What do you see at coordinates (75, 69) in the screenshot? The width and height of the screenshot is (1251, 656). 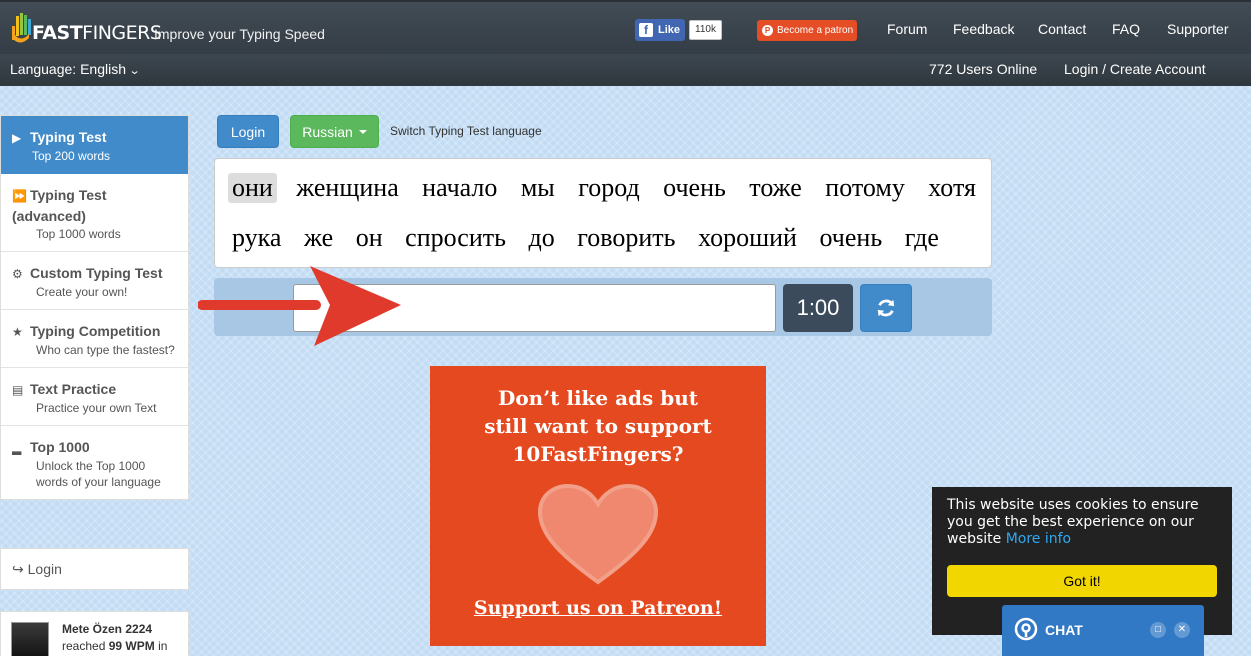 I see `language-selector: Language: English ⌄` at bounding box center [75, 69].